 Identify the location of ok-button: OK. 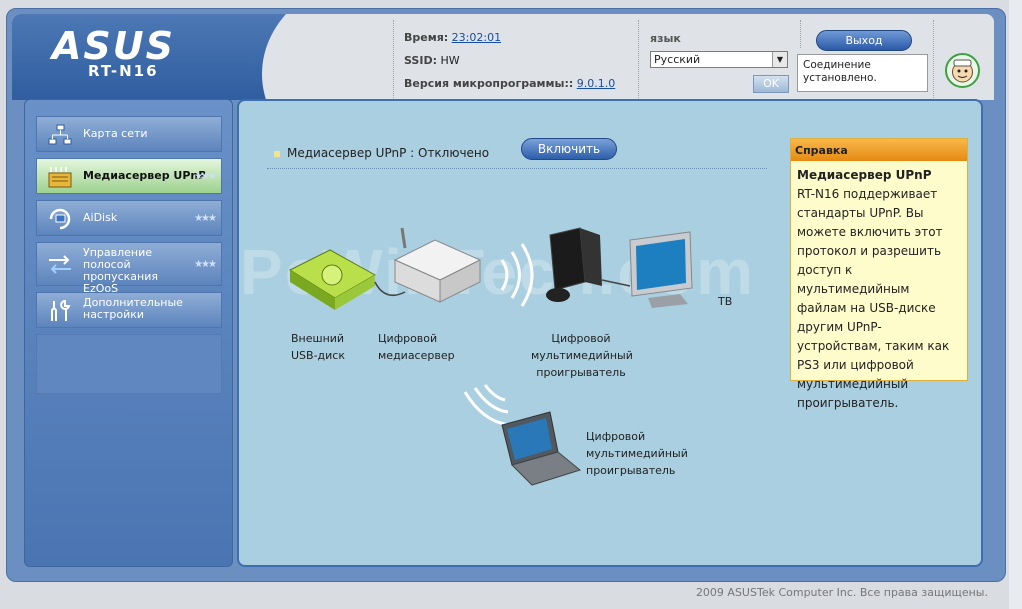
(771, 84).